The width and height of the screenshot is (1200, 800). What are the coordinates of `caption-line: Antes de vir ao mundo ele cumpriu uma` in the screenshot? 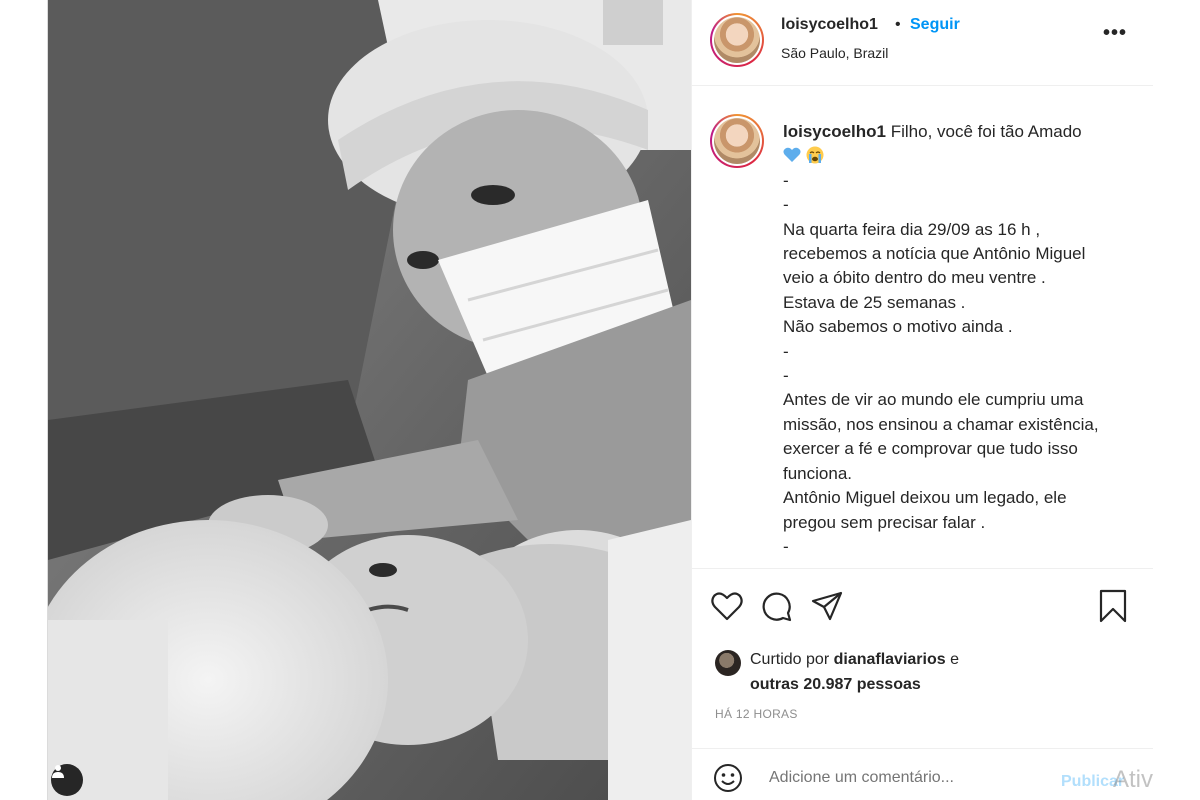 It's located at (933, 400).